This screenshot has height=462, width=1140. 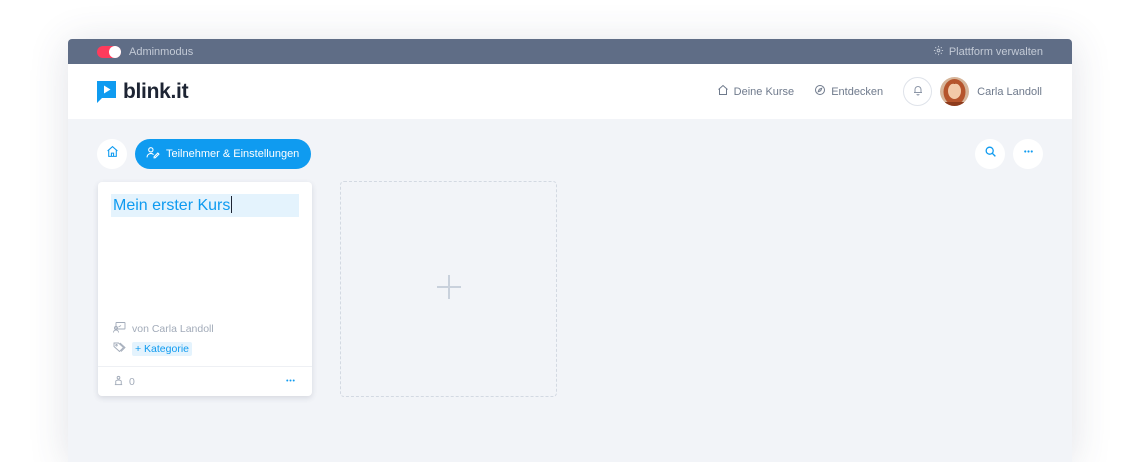 I want to click on nav-deine-kurse: Deine Kurse, so click(x=756, y=91).